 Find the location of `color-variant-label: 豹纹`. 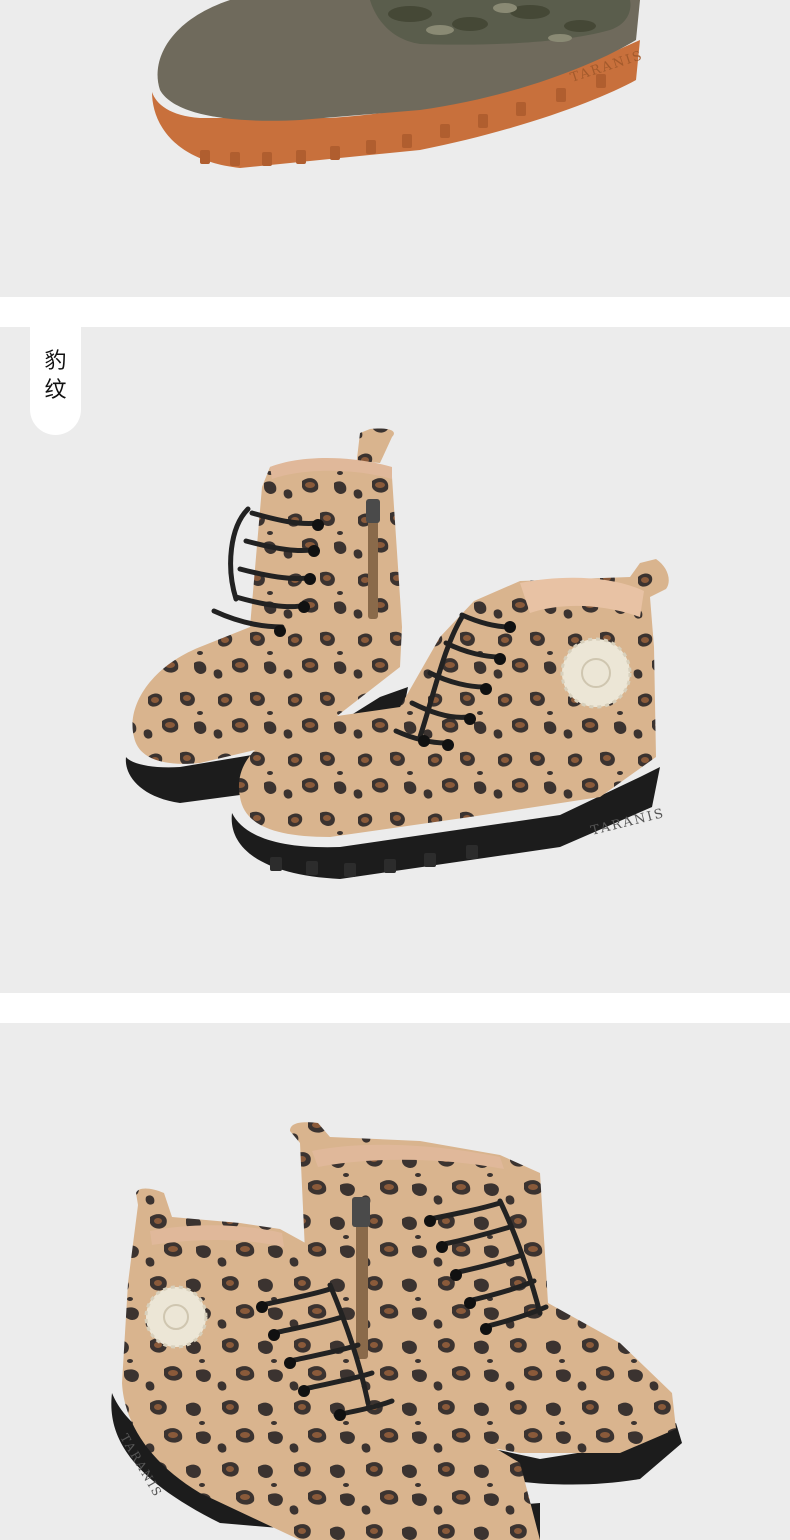

color-variant-label: 豹纹 is located at coordinates (55, 376).